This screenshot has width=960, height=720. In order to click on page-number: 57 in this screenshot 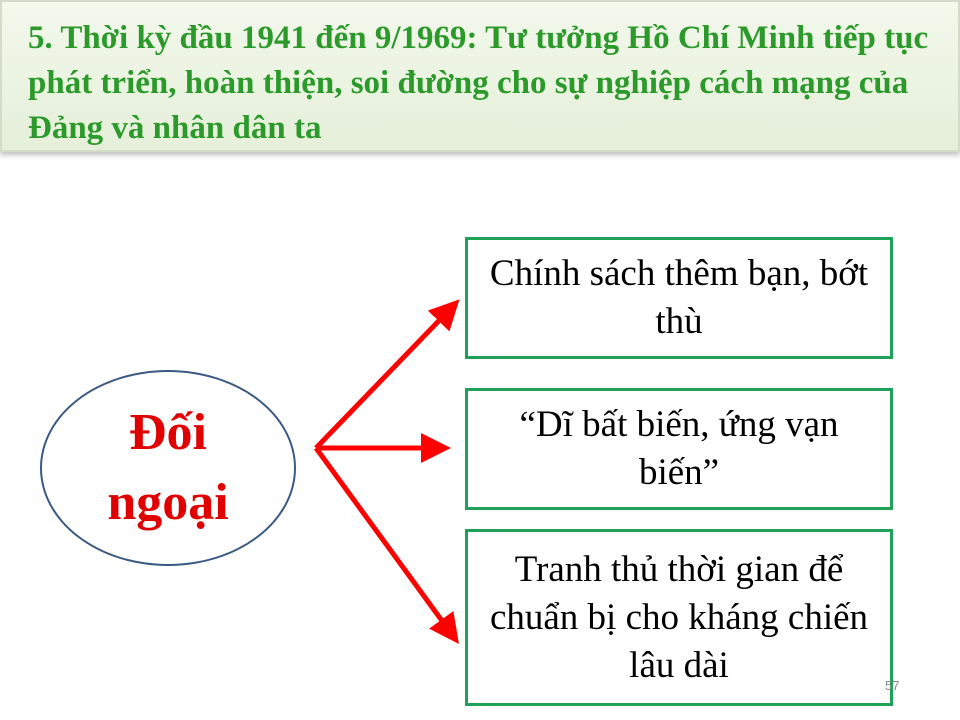, I will do `click(892, 685)`.